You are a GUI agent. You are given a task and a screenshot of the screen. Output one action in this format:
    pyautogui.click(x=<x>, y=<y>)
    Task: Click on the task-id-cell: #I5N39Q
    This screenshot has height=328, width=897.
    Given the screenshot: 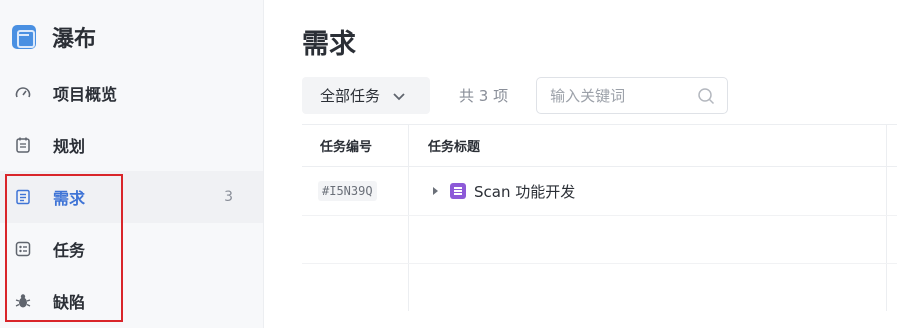 What is the action you would take?
    pyautogui.click(x=355, y=191)
    